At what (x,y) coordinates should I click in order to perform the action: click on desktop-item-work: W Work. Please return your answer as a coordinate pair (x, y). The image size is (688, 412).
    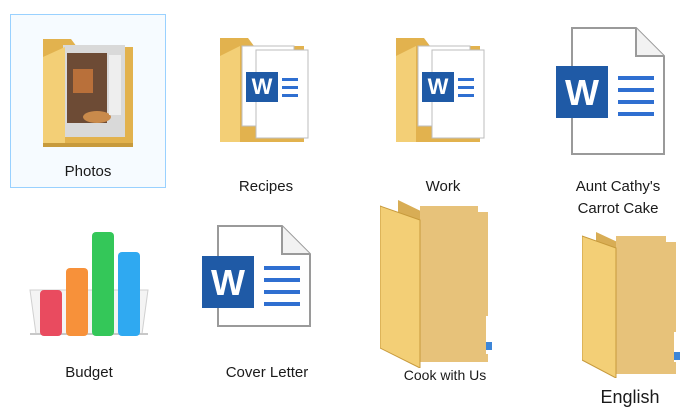
    Looking at the image, I should click on (443, 104).